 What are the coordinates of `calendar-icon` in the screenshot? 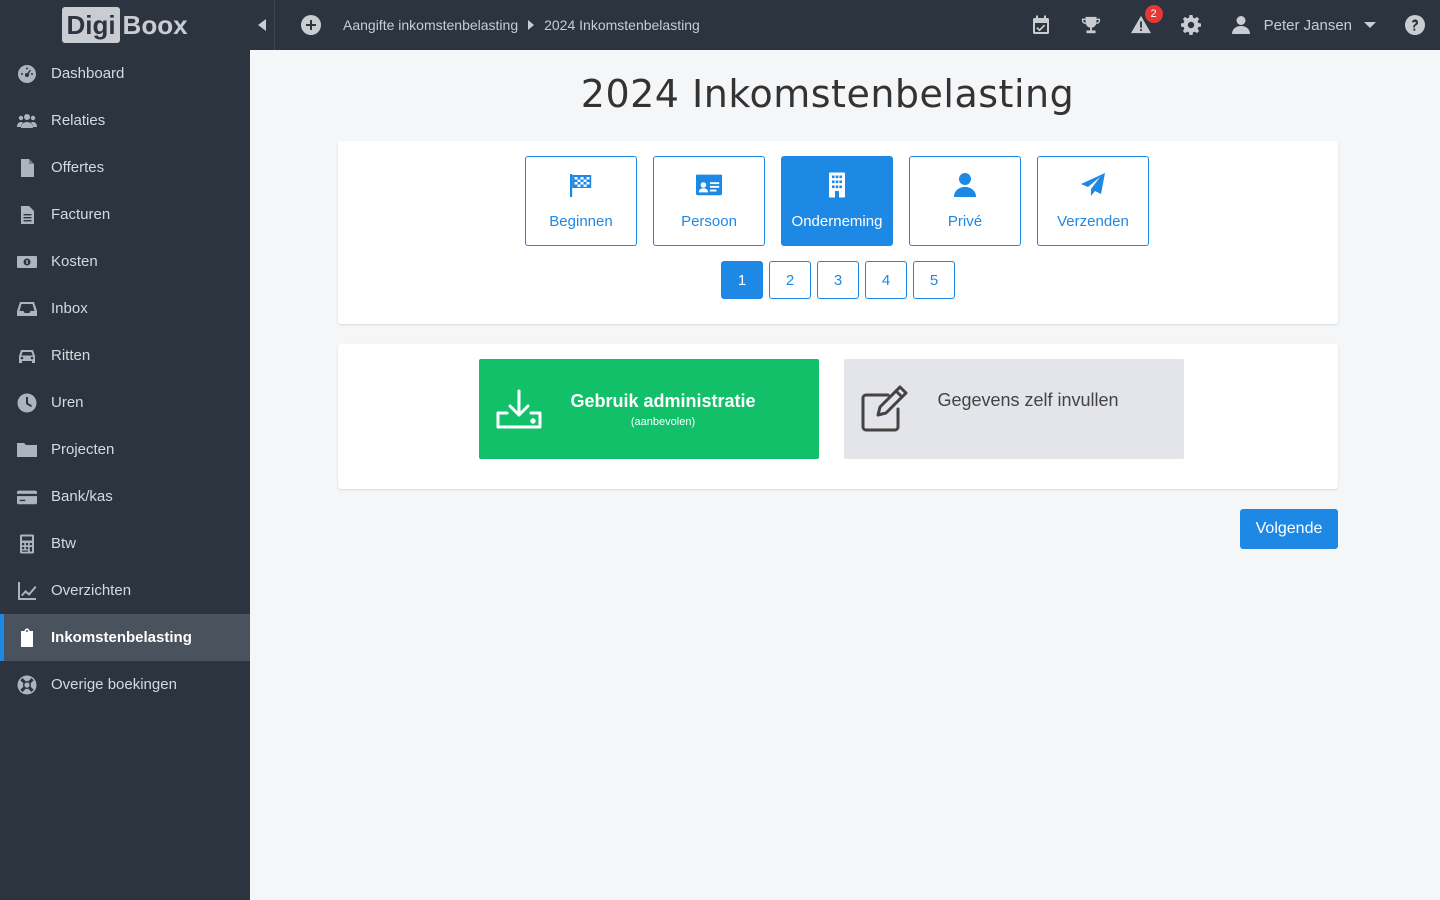 It's located at (1041, 25).